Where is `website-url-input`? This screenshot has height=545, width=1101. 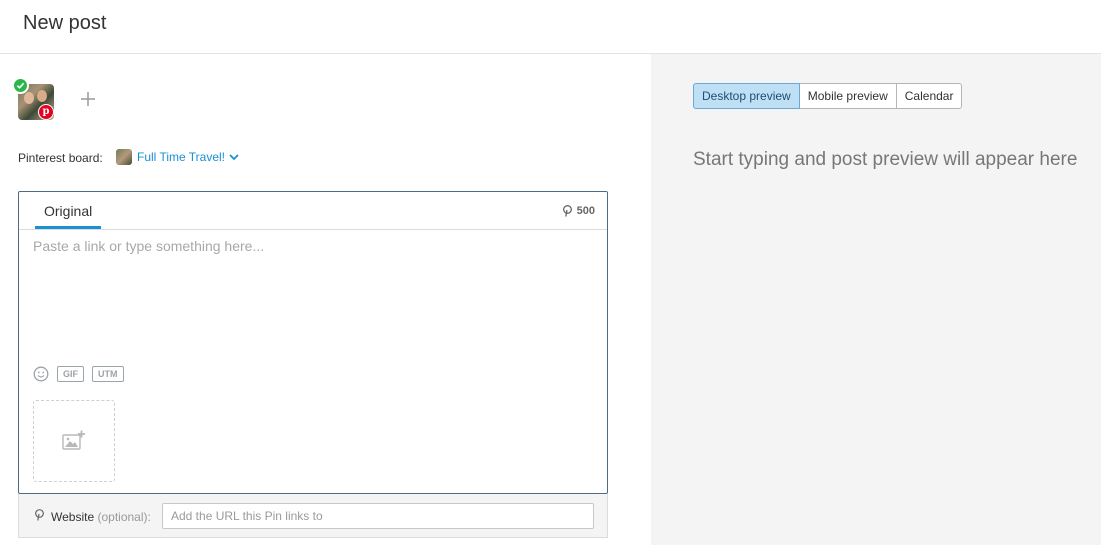 website-url-input is located at coordinates (378, 516).